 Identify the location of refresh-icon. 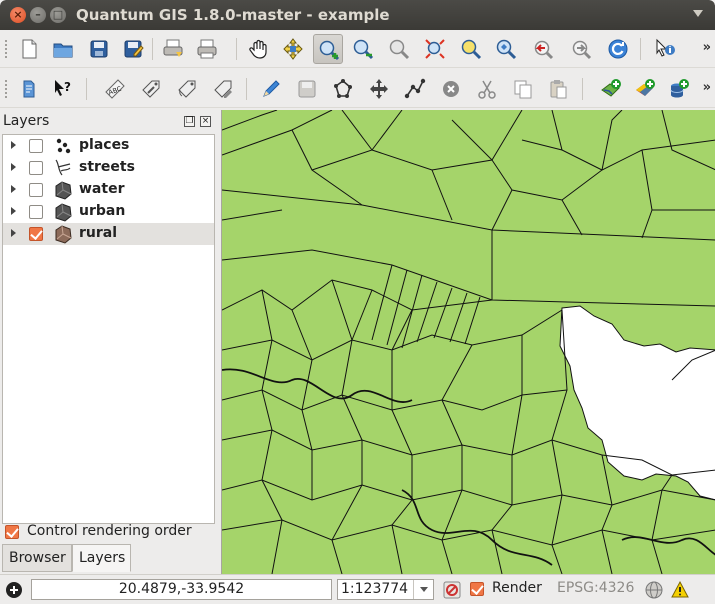
(618, 49).